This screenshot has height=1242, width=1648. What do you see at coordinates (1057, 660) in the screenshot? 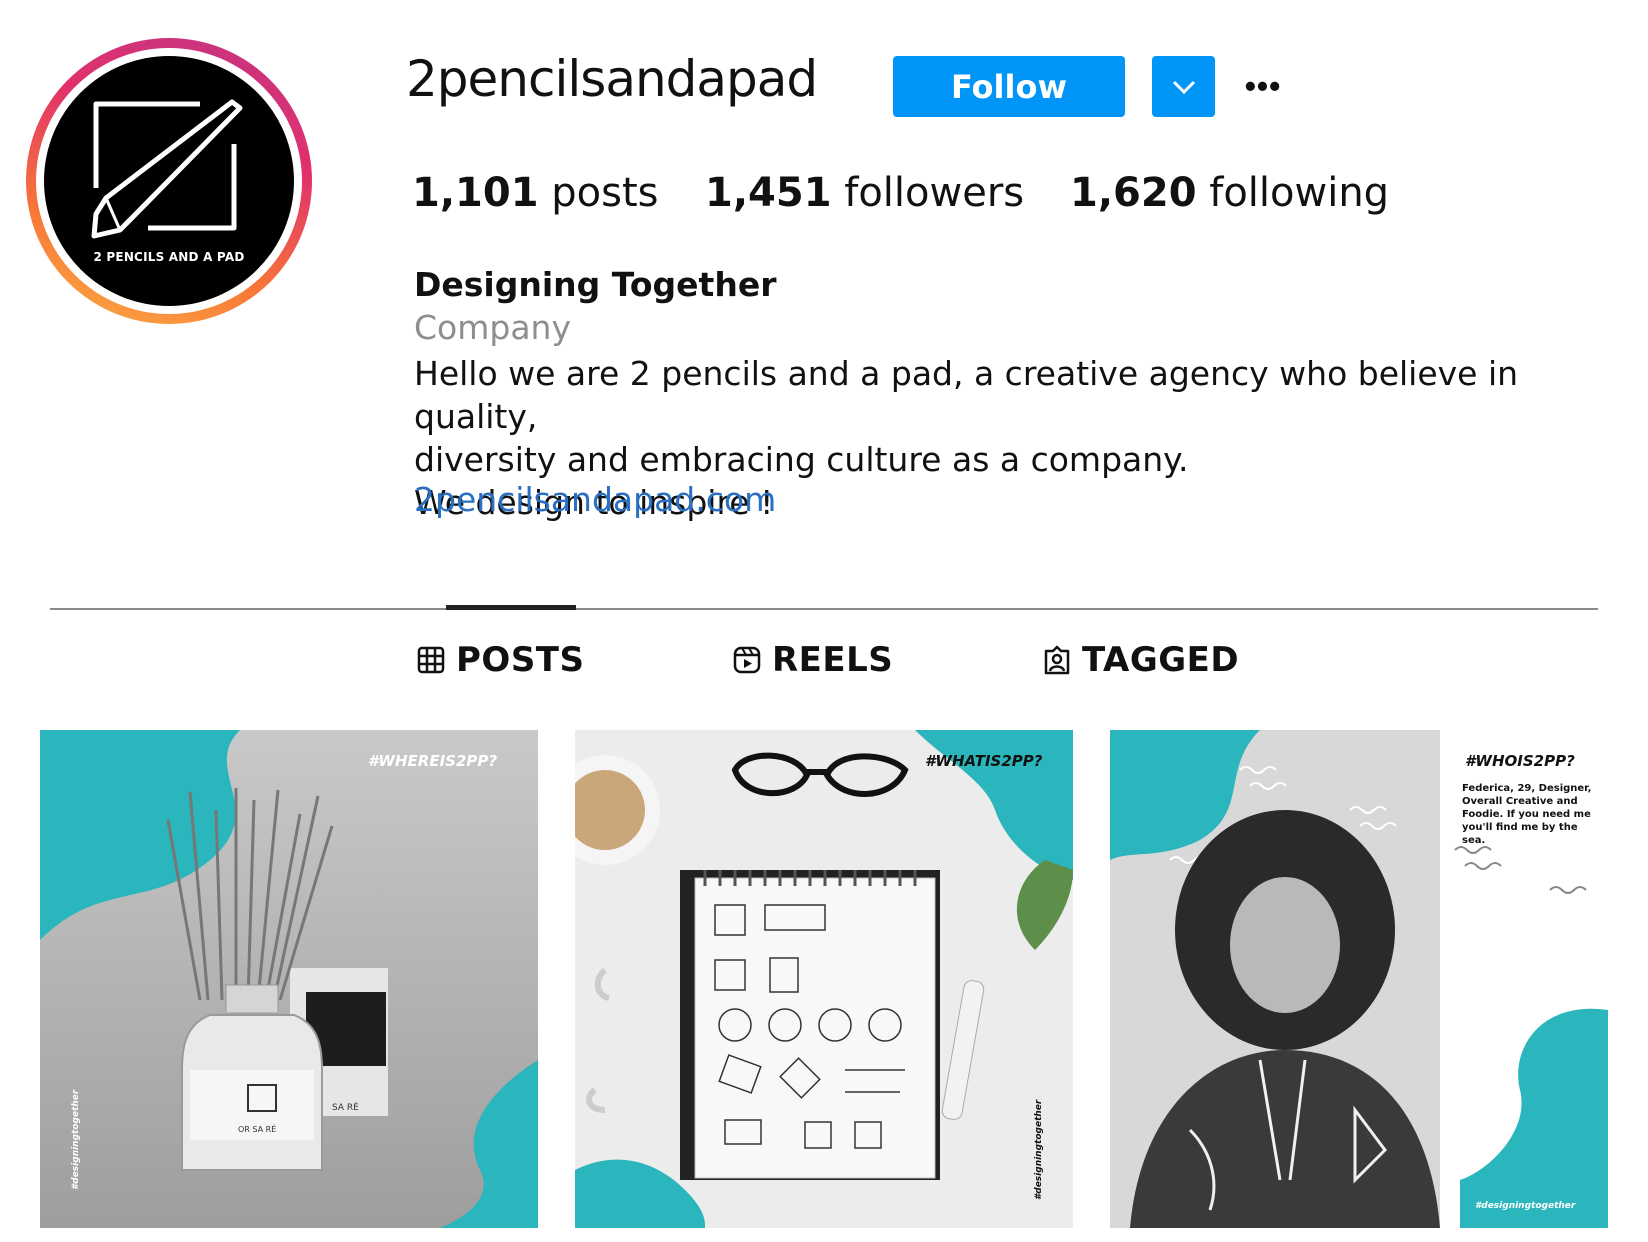
I see `tagged-icon` at bounding box center [1057, 660].